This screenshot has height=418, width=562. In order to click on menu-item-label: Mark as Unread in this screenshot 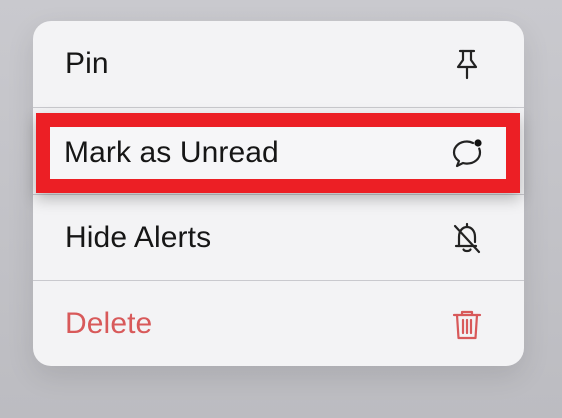, I will do `click(171, 152)`.